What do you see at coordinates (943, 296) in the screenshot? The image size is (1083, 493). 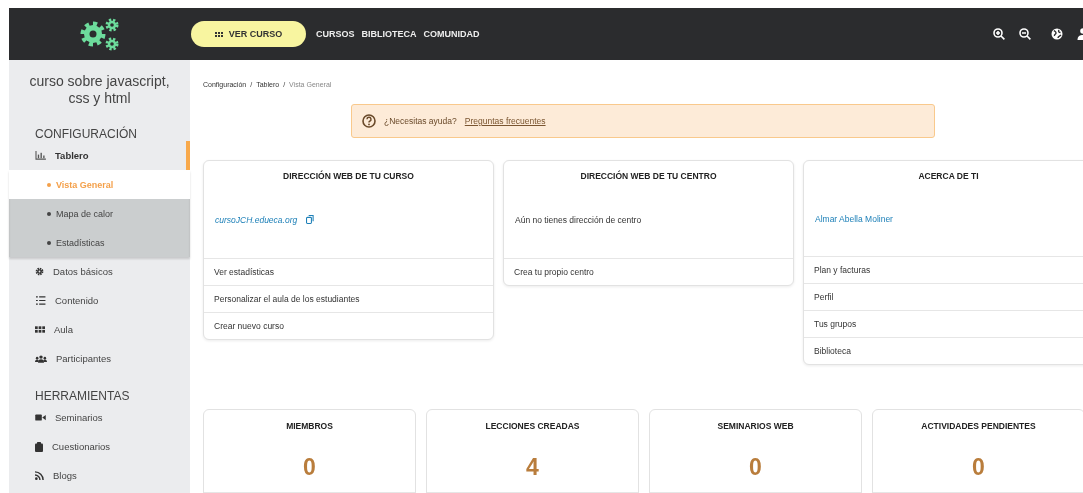 I see `card-link: Perfil` at bounding box center [943, 296].